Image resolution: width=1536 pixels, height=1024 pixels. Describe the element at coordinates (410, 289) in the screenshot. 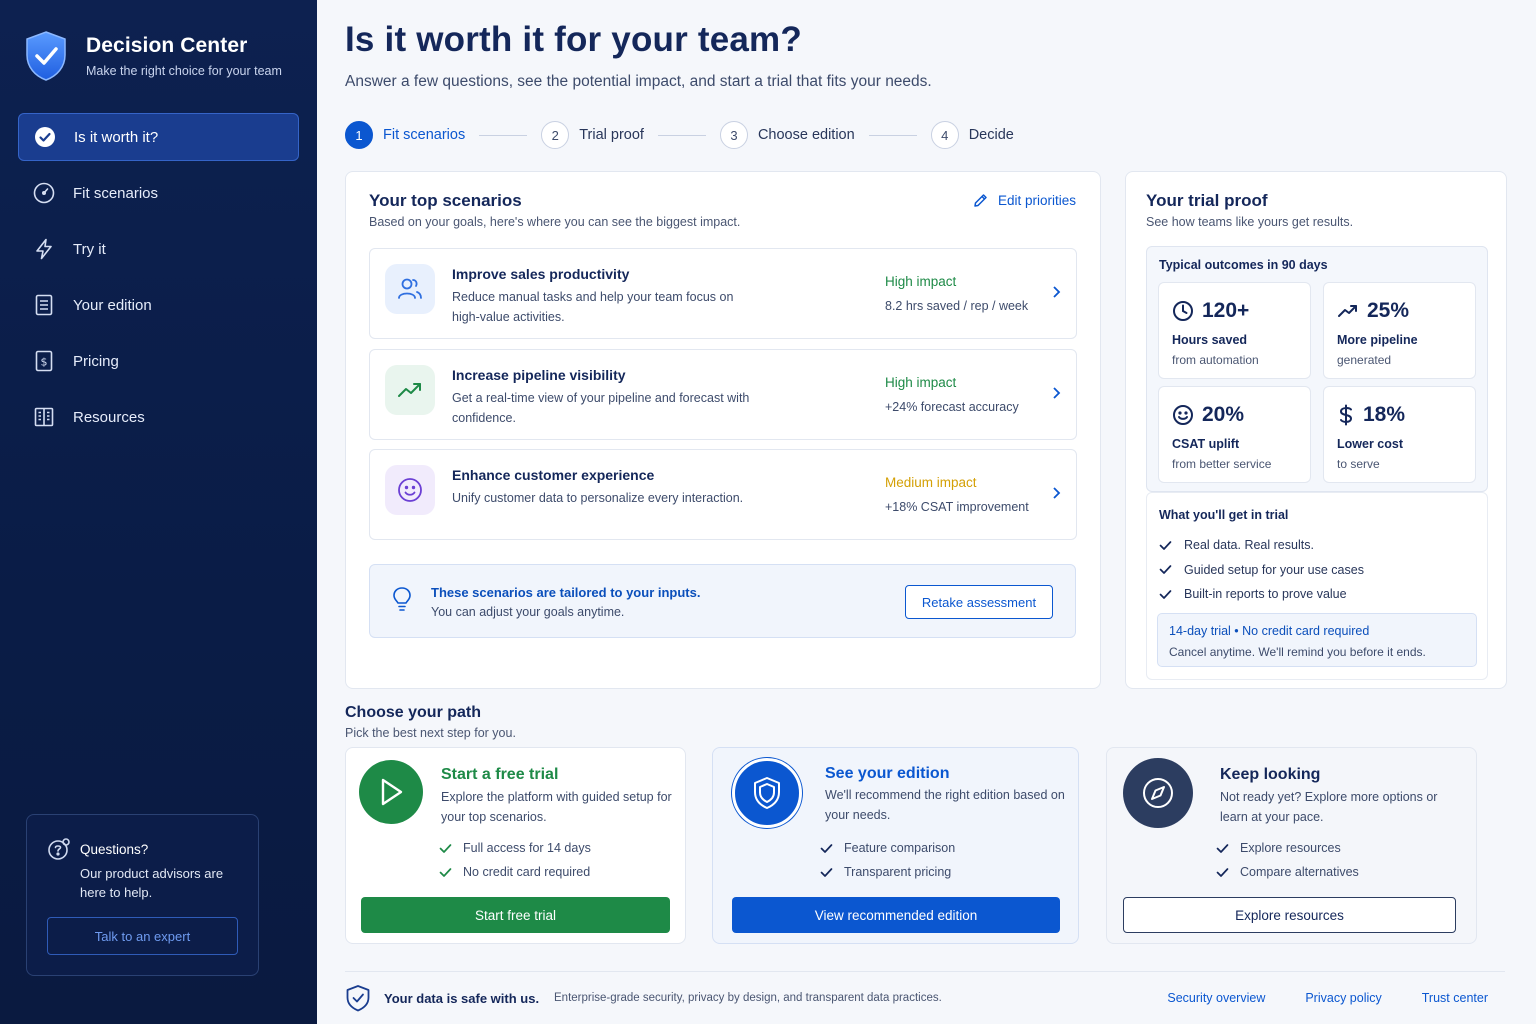

I see `users-icon` at that location.